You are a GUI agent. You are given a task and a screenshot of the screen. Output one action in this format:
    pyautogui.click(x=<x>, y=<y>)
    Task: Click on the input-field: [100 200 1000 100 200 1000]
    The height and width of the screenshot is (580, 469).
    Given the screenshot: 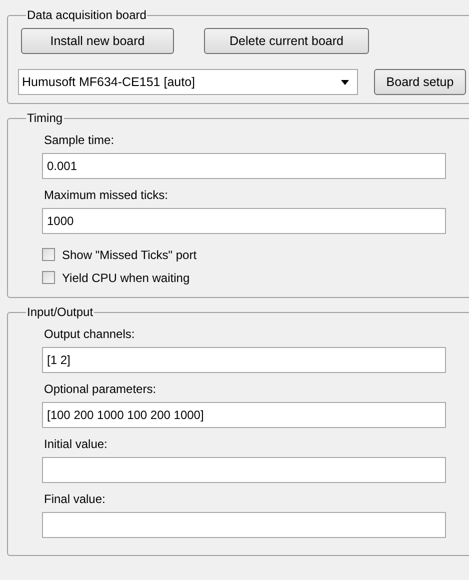 What is the action you would take?
    pyautogui.click(x=244, y=415)
    